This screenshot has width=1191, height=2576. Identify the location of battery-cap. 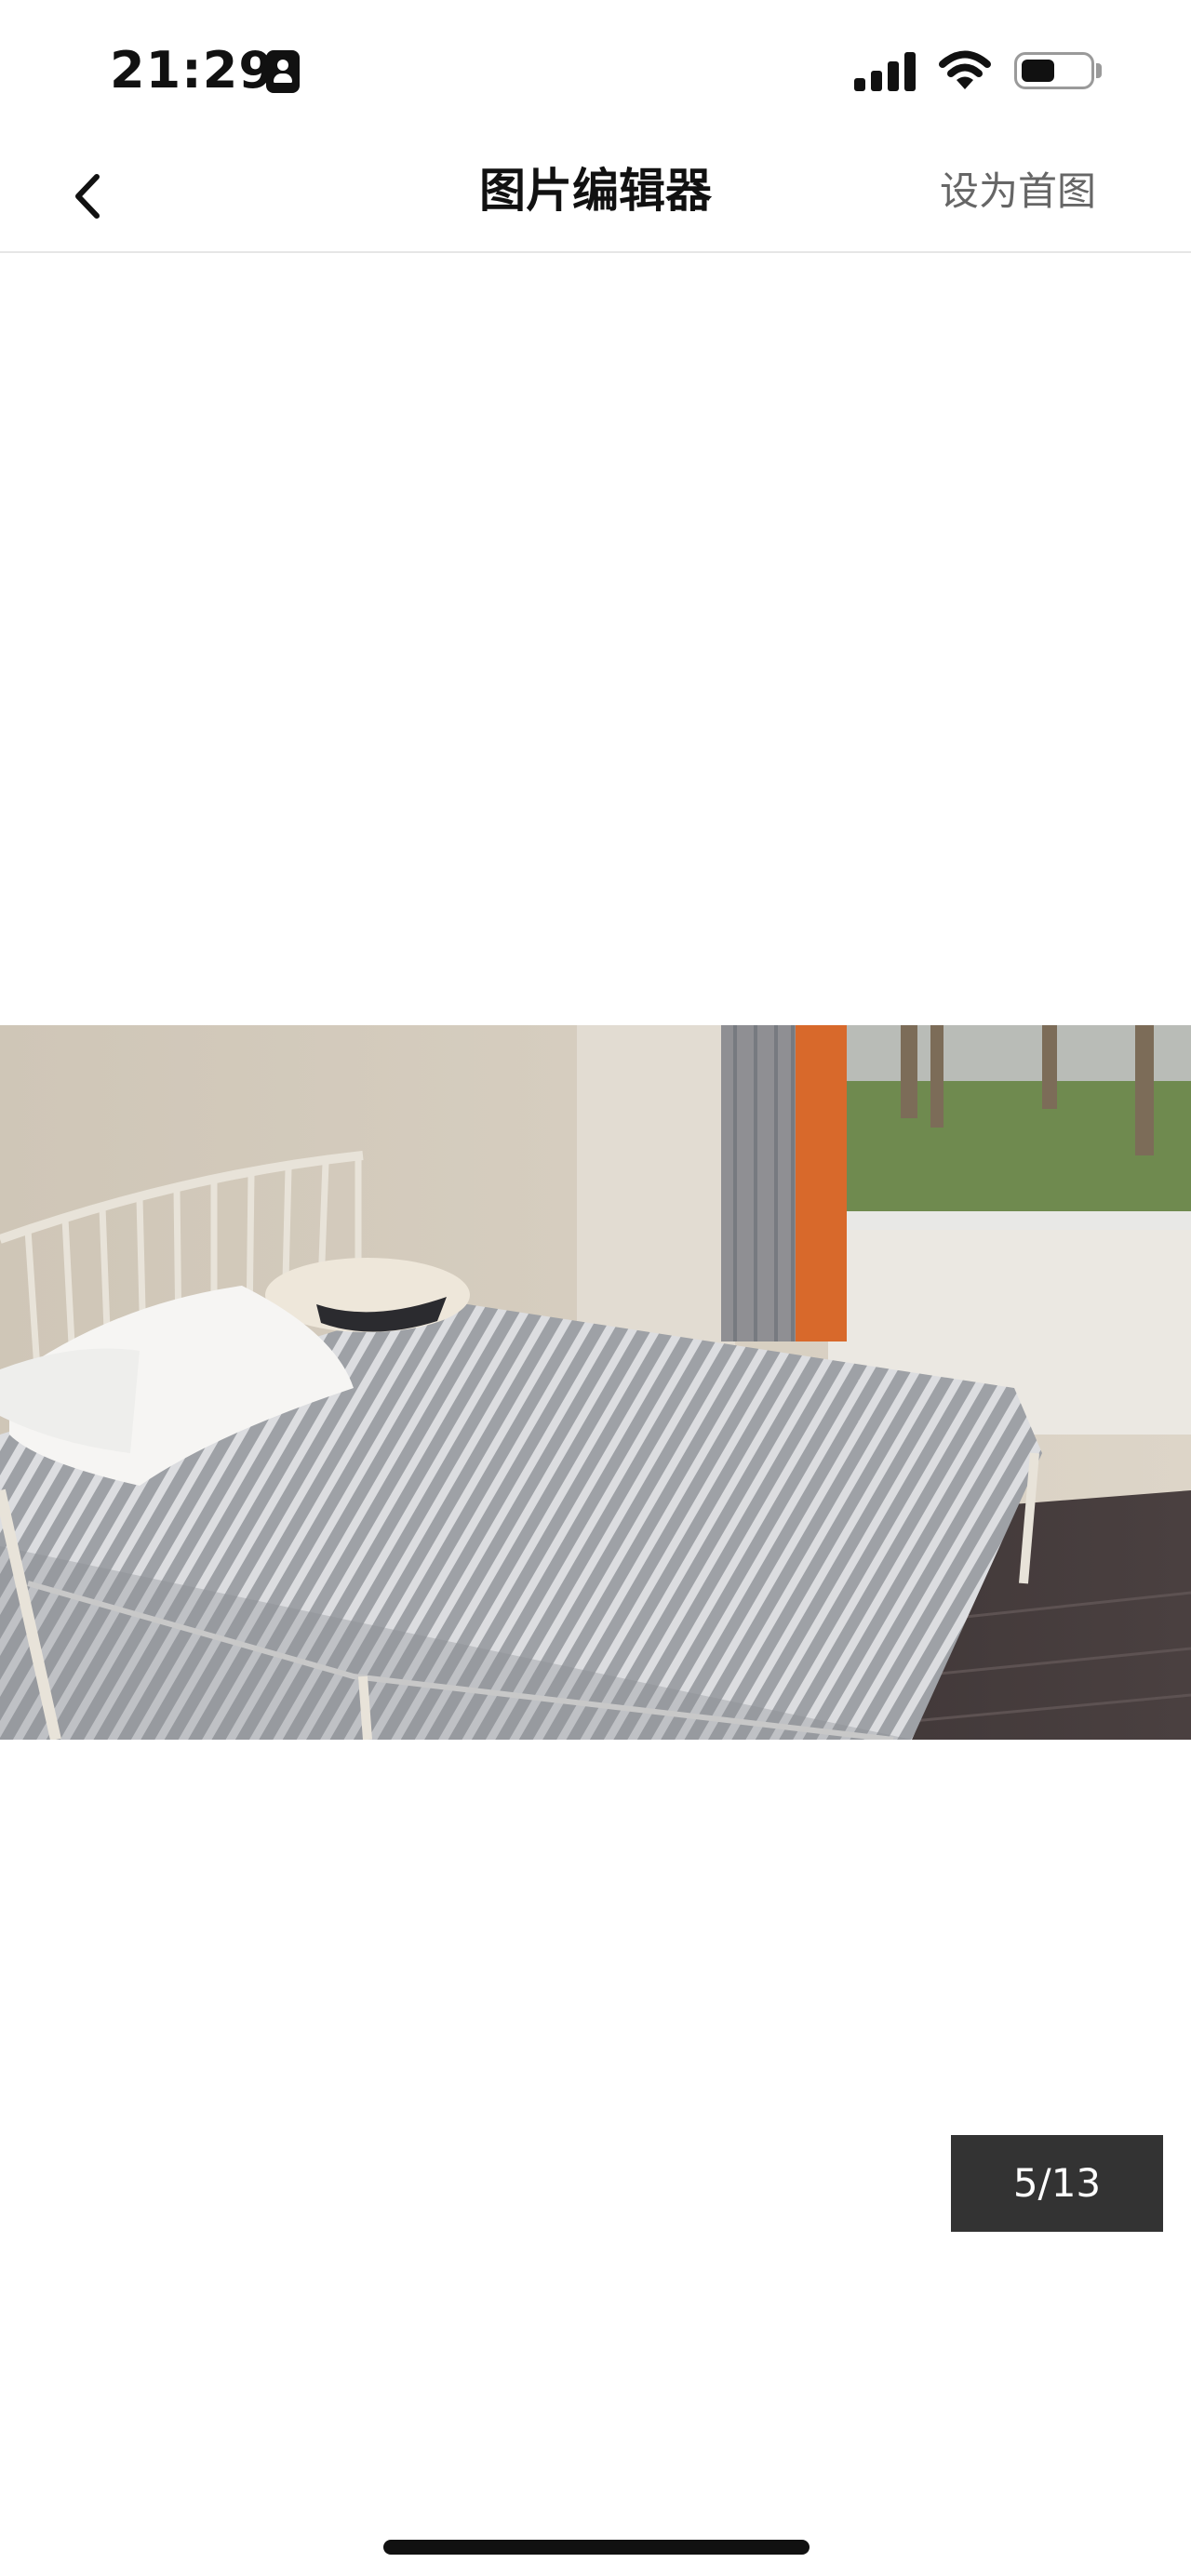
(1099, 70).